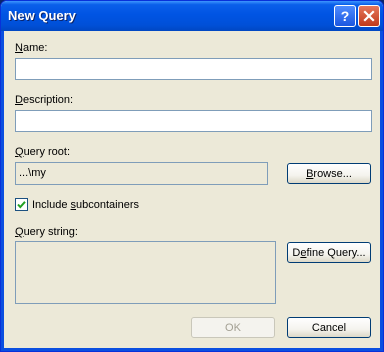 Image resolution: width=384 pixels, height=352 pixels. I want to click on close-button, so click(369, 16).